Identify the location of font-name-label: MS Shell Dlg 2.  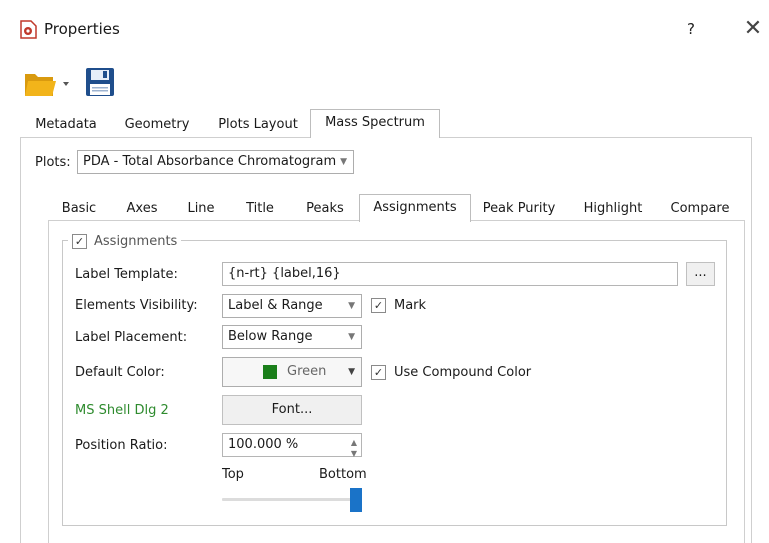
(122, 410).